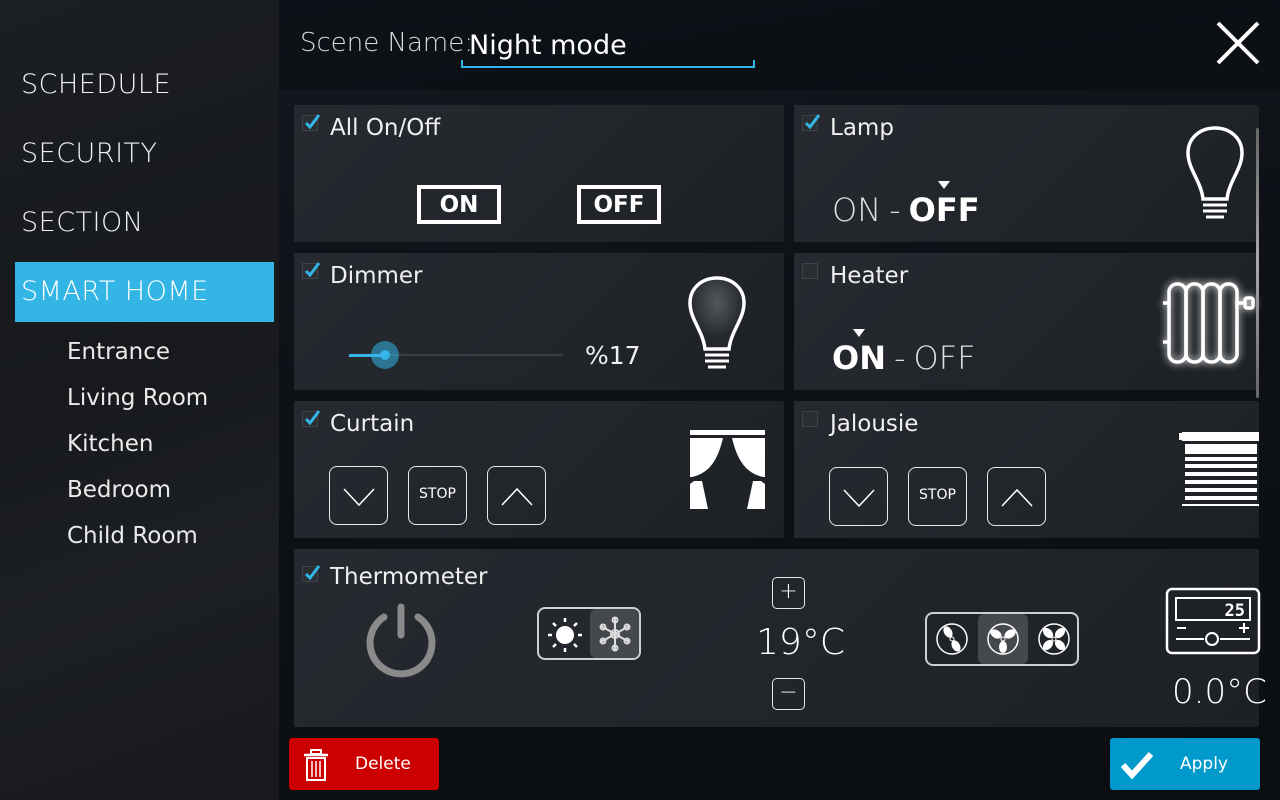 The height and width of the screenshot is (800, 1280). What do you see at coordinates (788, 593) in the screenshot?
I see `temp-increase-button: +` at bounding box center [788, 593].